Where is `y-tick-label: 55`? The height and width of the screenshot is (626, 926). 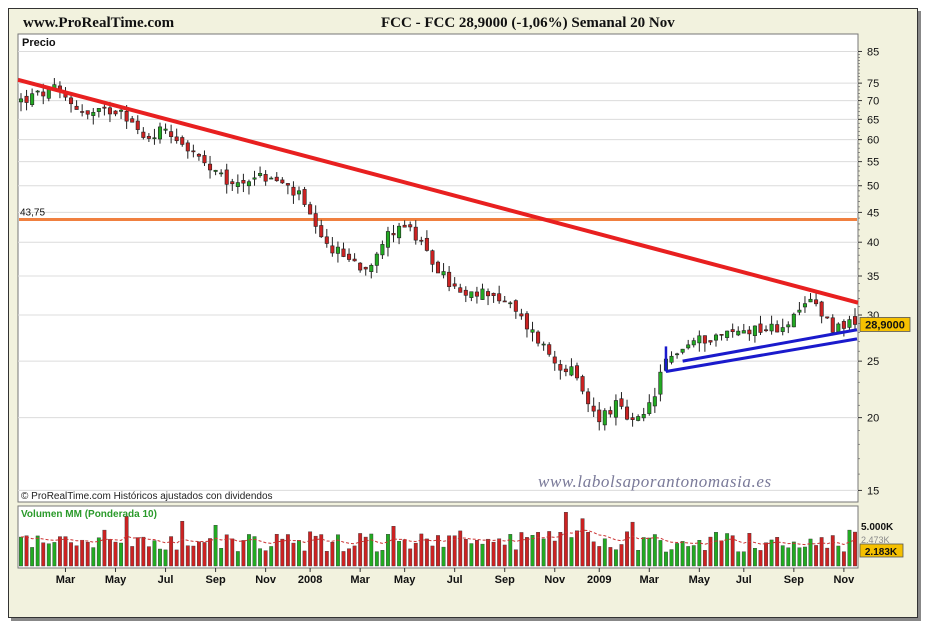 y-tick-label: 55 is located at coordinates (873, 163).